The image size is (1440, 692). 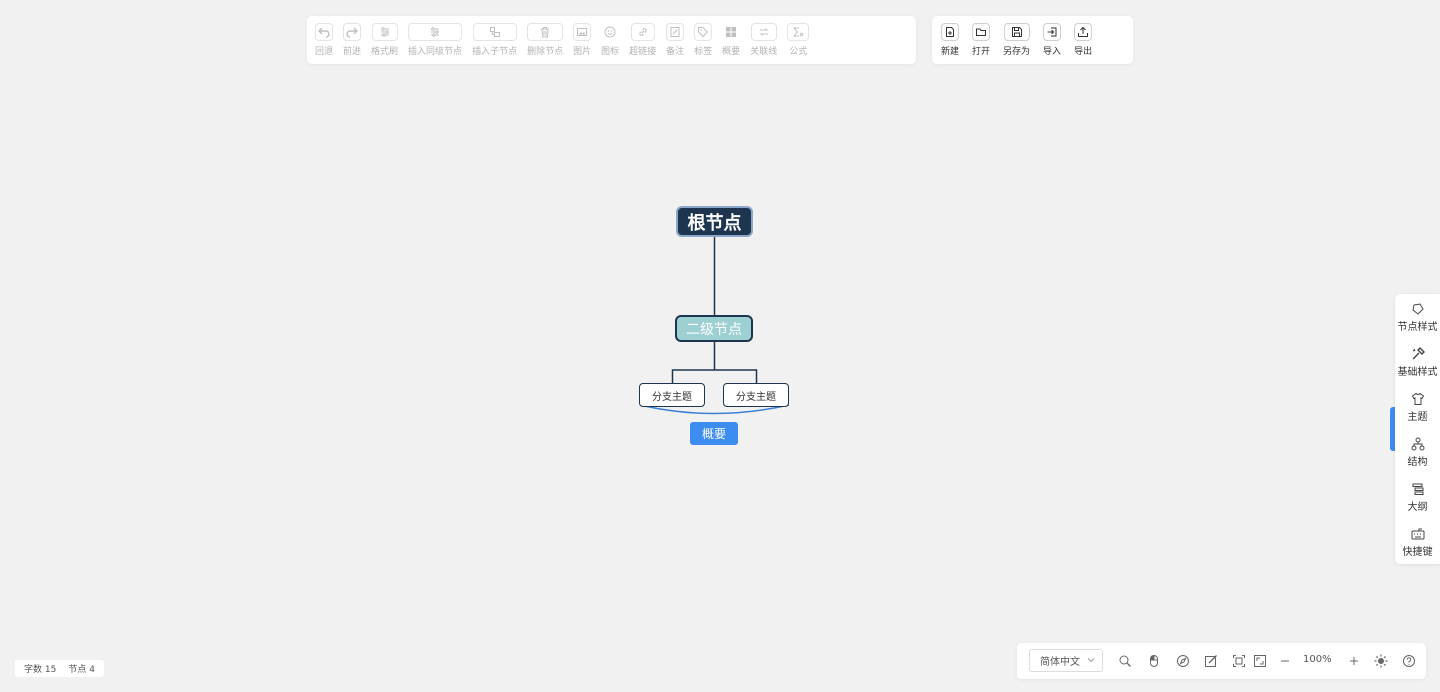 I want to click on word-count-value: 15, so click(x=50, y=670).